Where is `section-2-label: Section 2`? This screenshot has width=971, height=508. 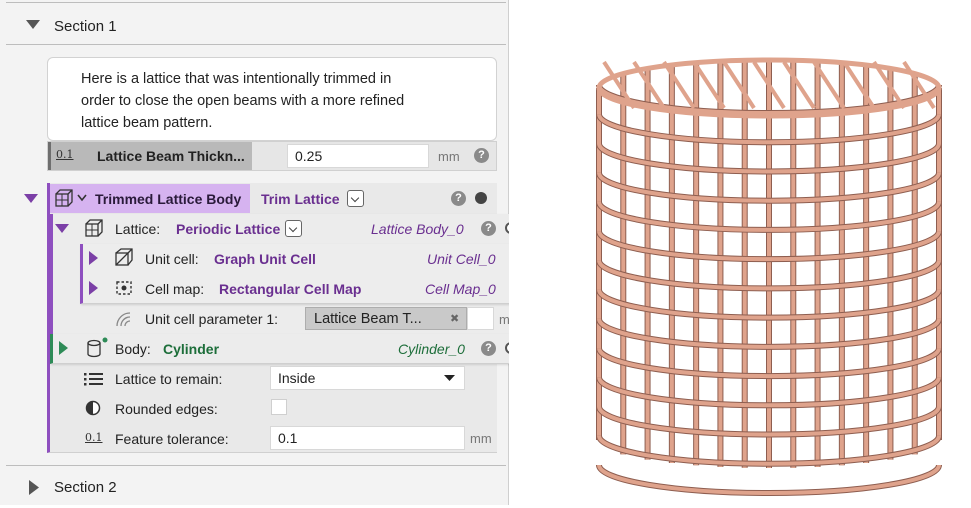 section-2-label: Section 2 is located at coordinates (85, 487).